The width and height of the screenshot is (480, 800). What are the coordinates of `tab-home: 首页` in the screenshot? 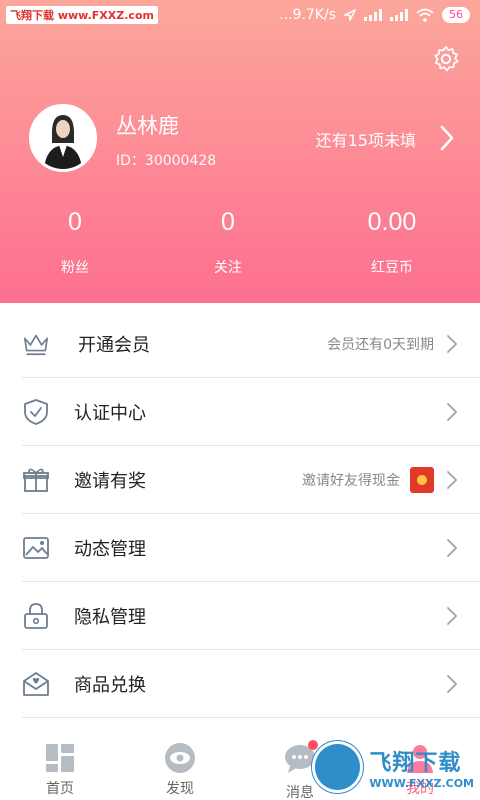 It's located at (60, 764).